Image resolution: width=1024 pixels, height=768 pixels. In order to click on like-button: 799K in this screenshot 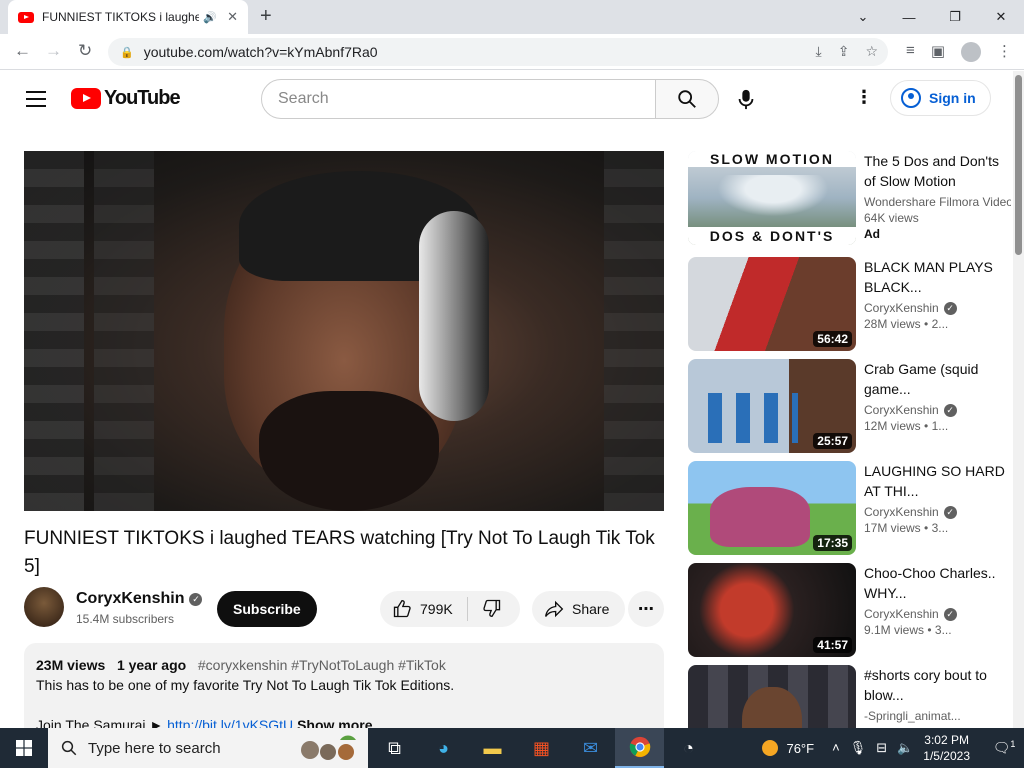, I will do `click(424, 609)`.